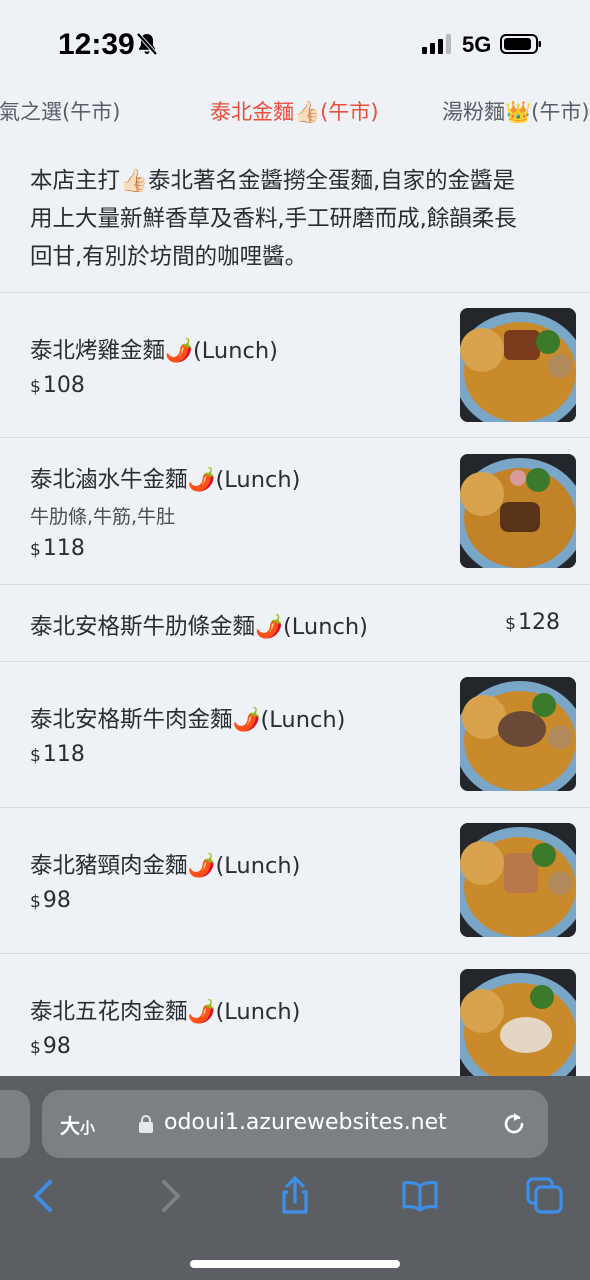  What do you see at coordinates (169, 257) in the screenshot?
I see `description-line: 回甘,有別於坊間的咖哩醬。` at bounding box center [169, 257].